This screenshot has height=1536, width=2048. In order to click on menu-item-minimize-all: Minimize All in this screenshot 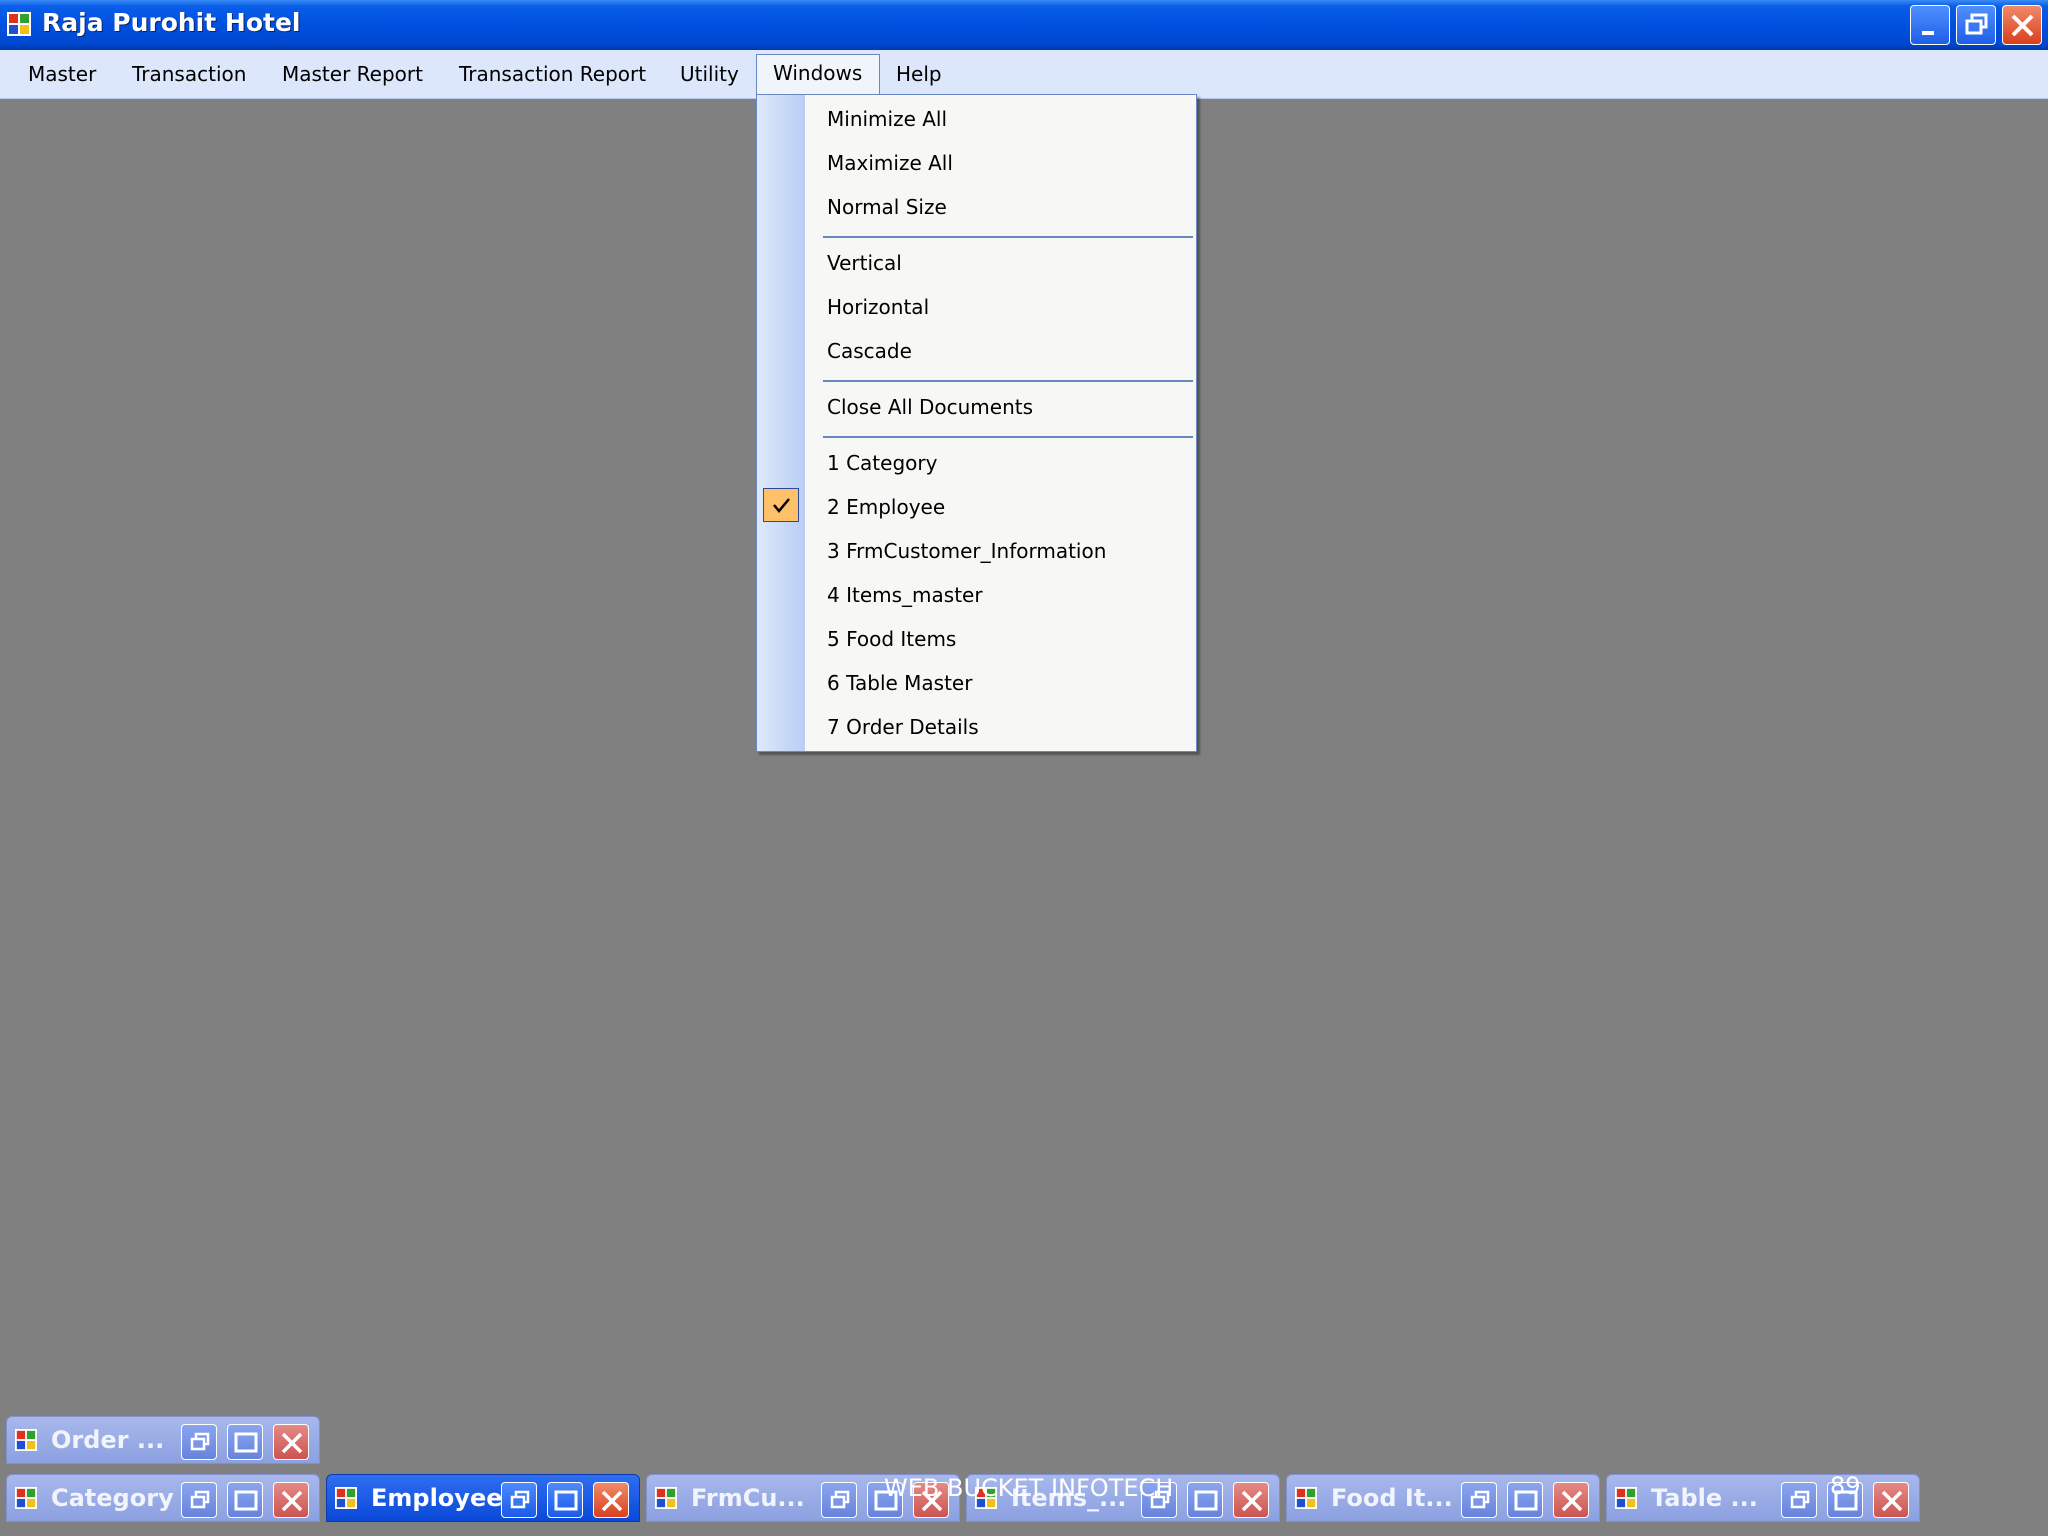, I will do `click(887, 119)`.